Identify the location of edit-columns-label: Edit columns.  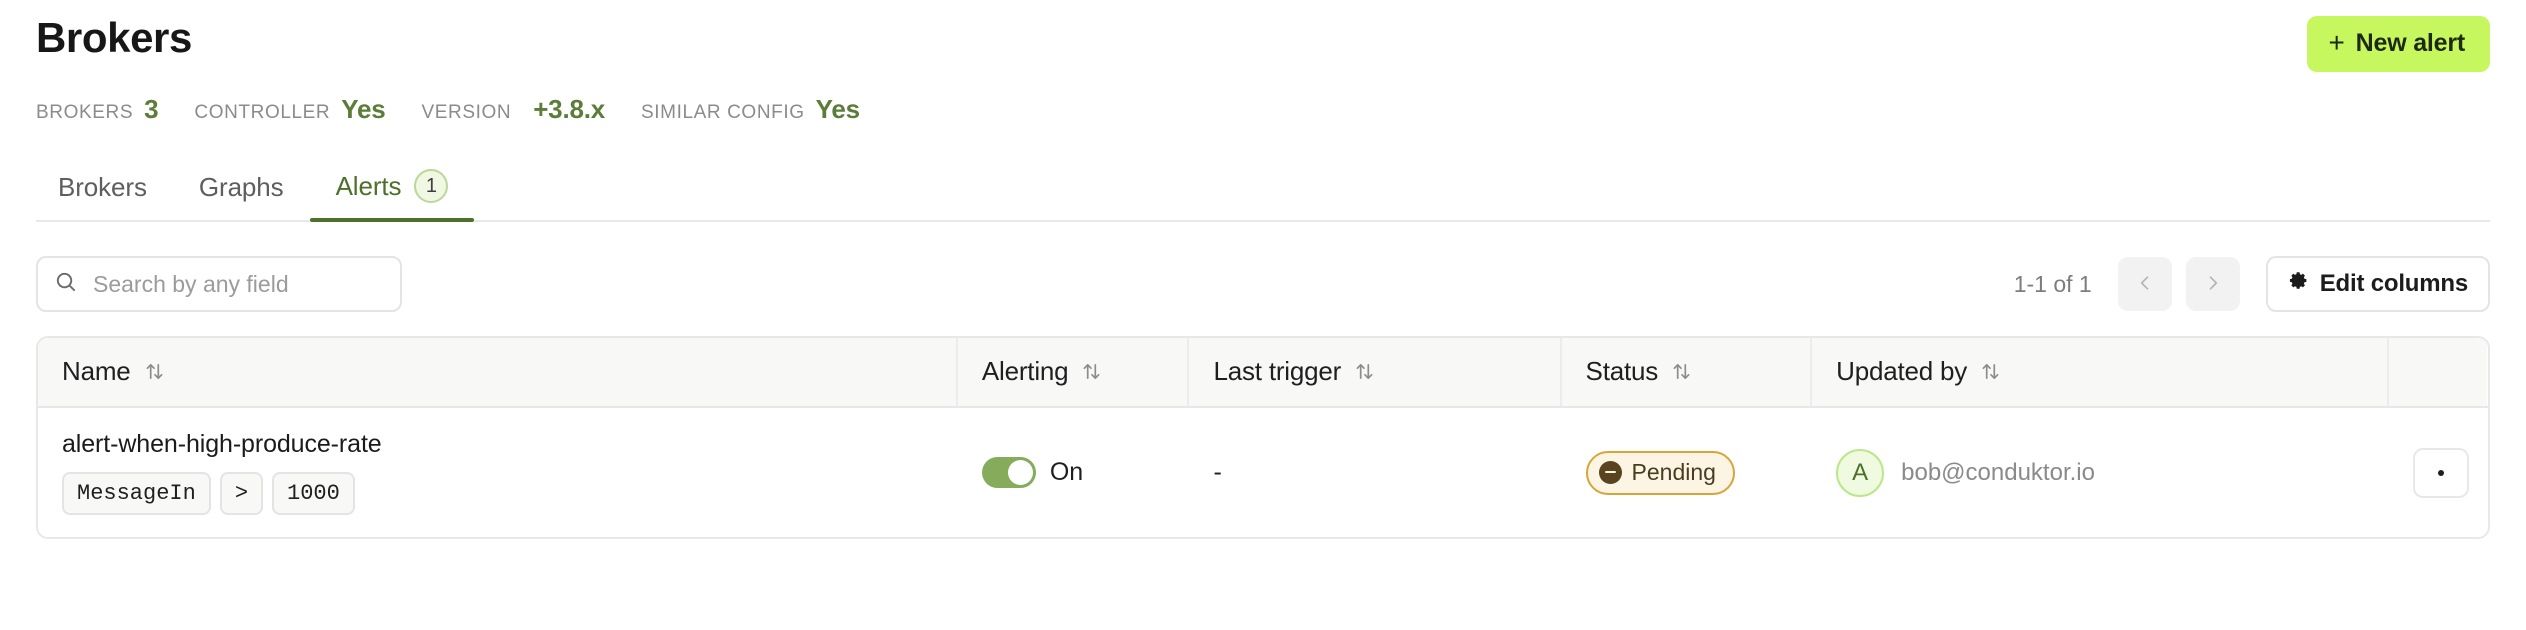
(2393, 283).